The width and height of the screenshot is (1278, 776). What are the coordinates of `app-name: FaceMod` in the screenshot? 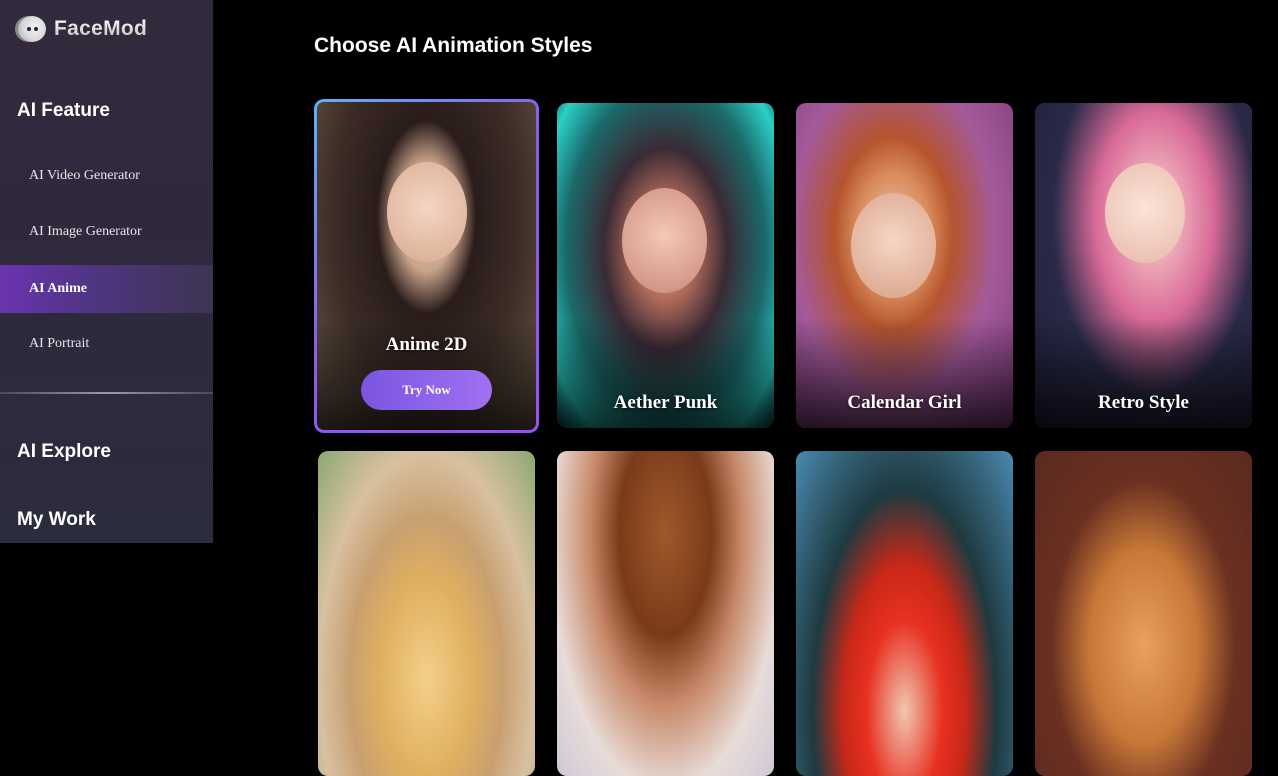 It's located at (101, 28).